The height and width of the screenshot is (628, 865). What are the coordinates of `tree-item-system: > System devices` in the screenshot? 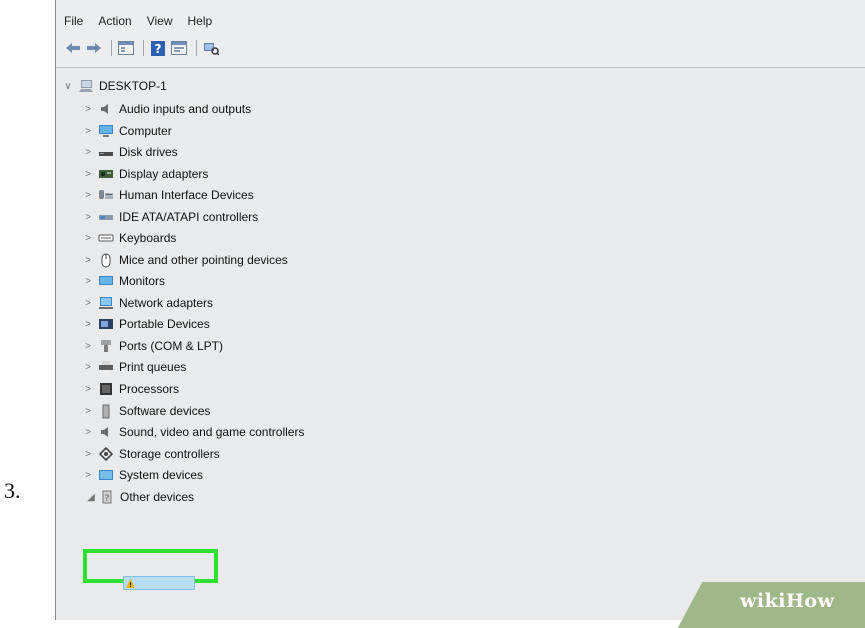 It's located at (142, 475).